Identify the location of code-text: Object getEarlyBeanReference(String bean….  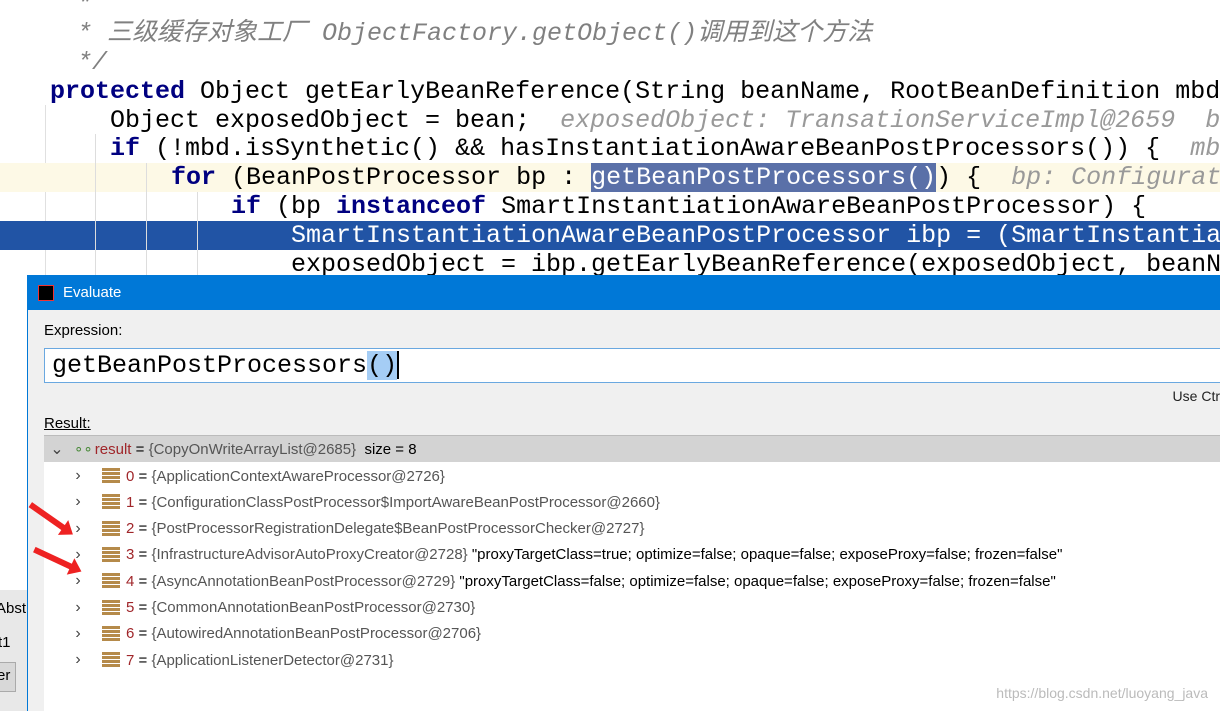
(702, 91).